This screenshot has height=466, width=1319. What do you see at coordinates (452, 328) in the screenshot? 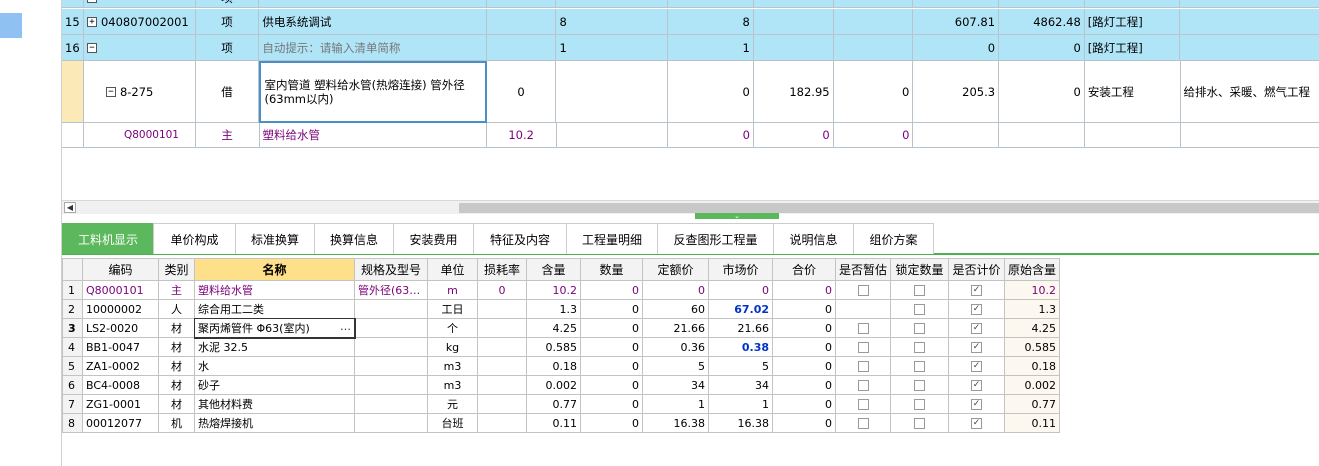
I see `cell-unit: 个` at bounding box center [452, 328].